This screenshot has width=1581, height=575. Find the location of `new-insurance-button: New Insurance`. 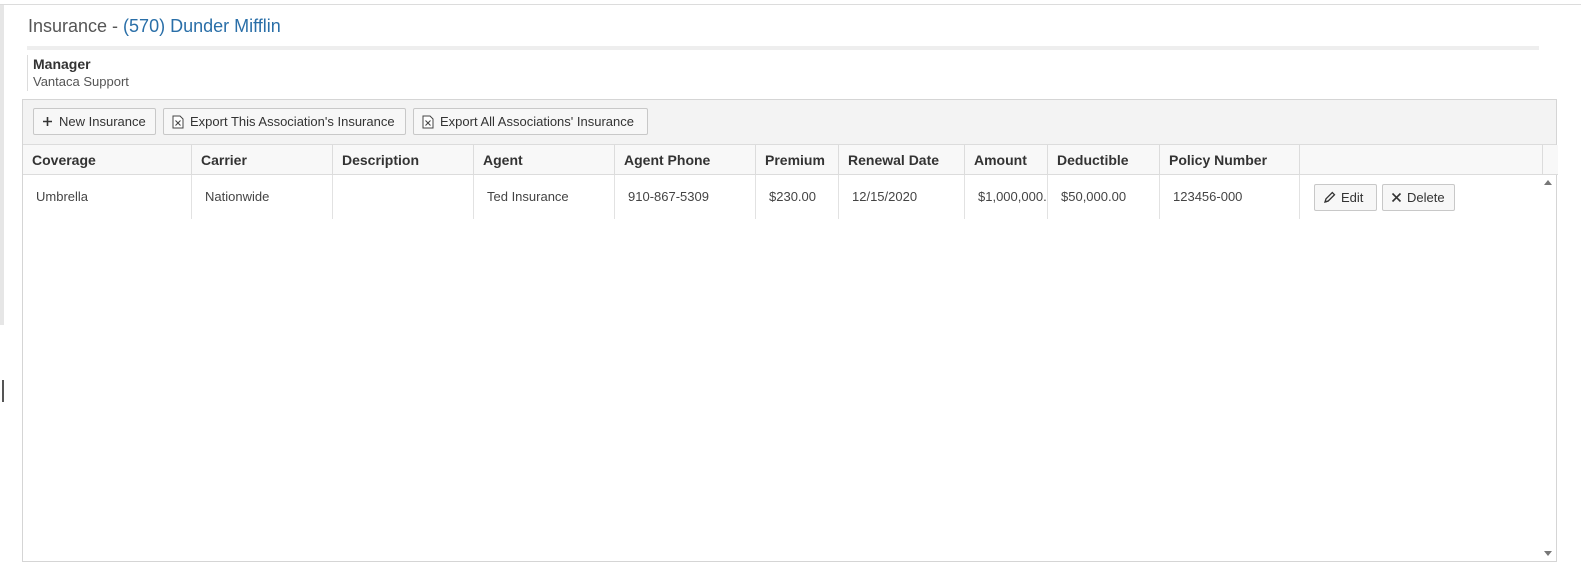

new-insurance-button: New Insurance is located at coordinates (94, 121).